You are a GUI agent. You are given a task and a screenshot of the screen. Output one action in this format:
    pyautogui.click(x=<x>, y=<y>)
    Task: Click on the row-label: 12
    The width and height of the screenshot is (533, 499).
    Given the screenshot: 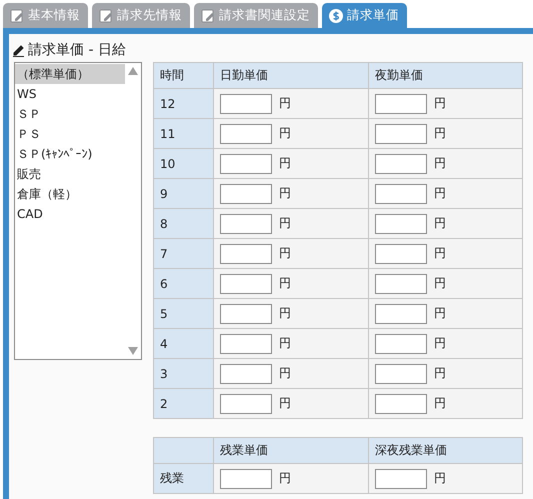 What is the action you would take?
    pyautogui.click(x=168, y=103)
    